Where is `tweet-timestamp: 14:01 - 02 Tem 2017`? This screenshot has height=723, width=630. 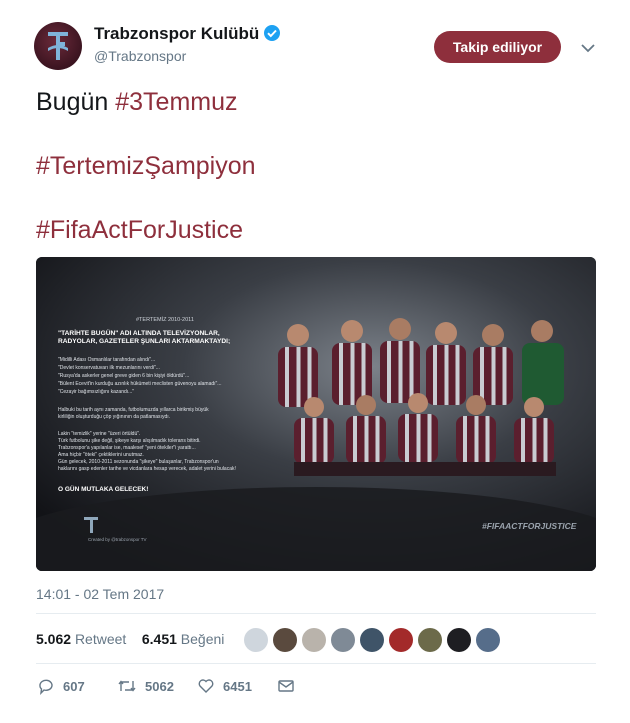 tweet-timestamp: 14:01 - 02 Tem 2017 is located at coordinates (100, 594).